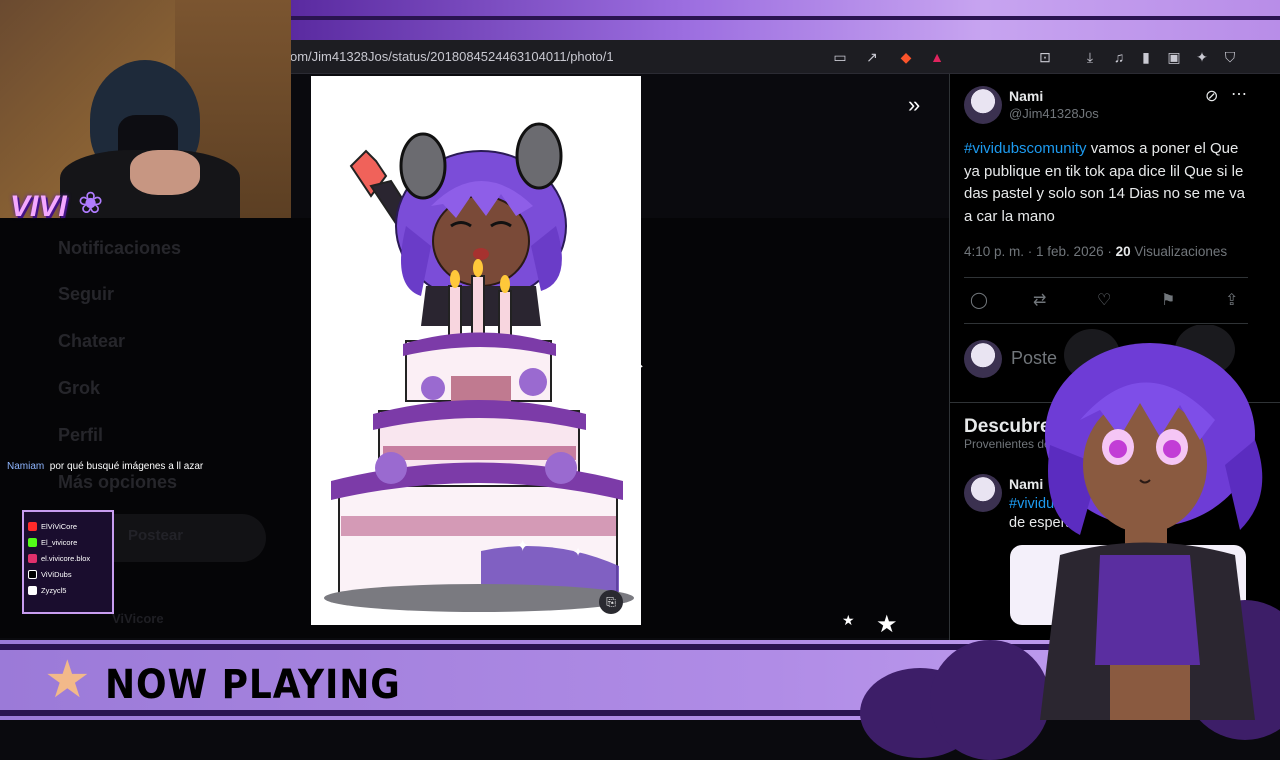 This screenshot has height=760, width=1280. Describe the element at coordinates (611, 602) in the screenshot. I see `alt-text-icon: ⎘` at that location.